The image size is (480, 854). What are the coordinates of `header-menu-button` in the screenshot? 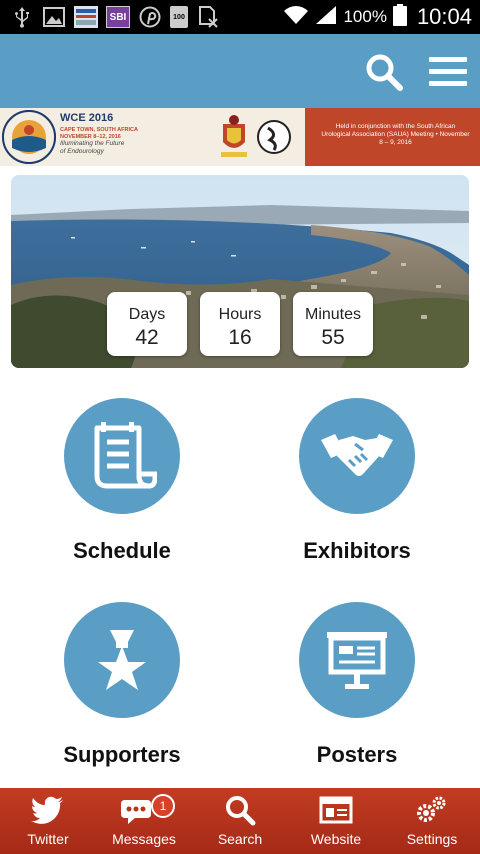 It's located at (448, 72).